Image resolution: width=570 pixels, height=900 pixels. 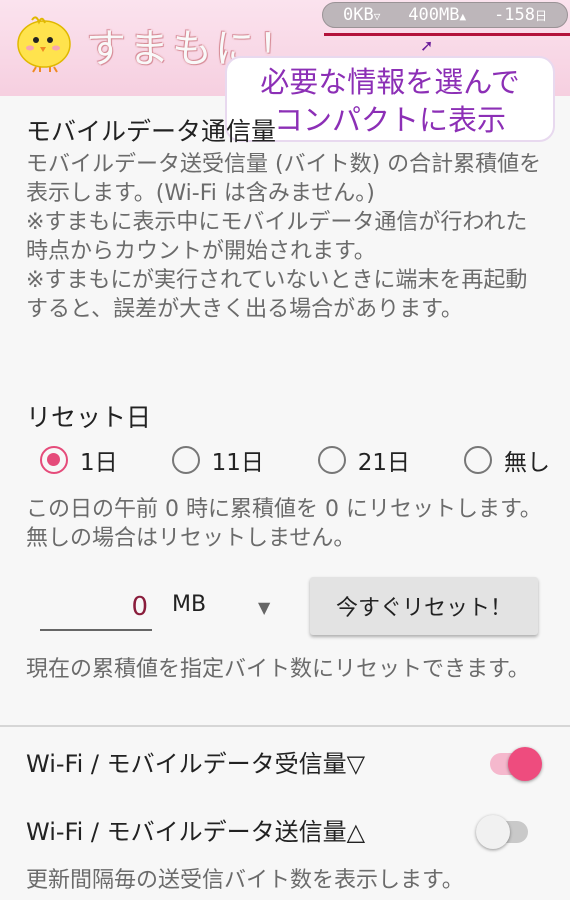 What do you see at coordinates (264, 607) in the screenshot?
I see `dropdown-arrow-icon: ▼` at bounding box center [264, 607].